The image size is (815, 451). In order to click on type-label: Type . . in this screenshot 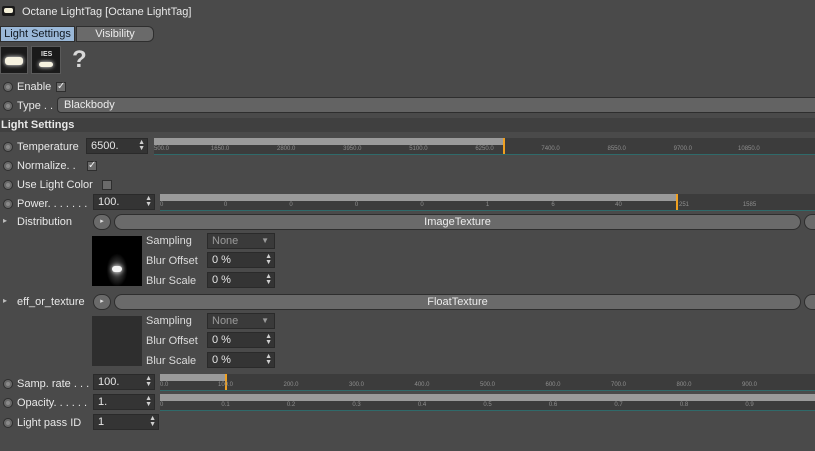, I will do `click(35, 106)`.